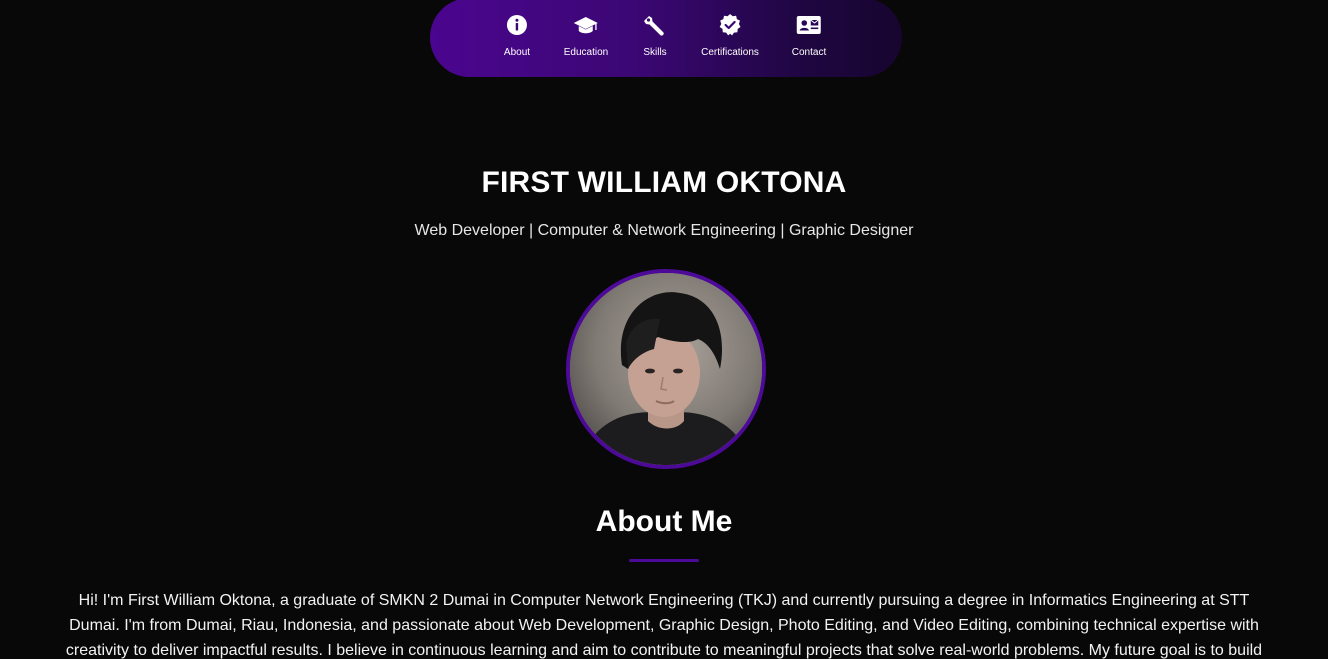 This screenshot has height=659, width=1328. What do you see at coordinates (664, 560) in the screenshot?
I see `title-underline` at bounding box center [664, 560].